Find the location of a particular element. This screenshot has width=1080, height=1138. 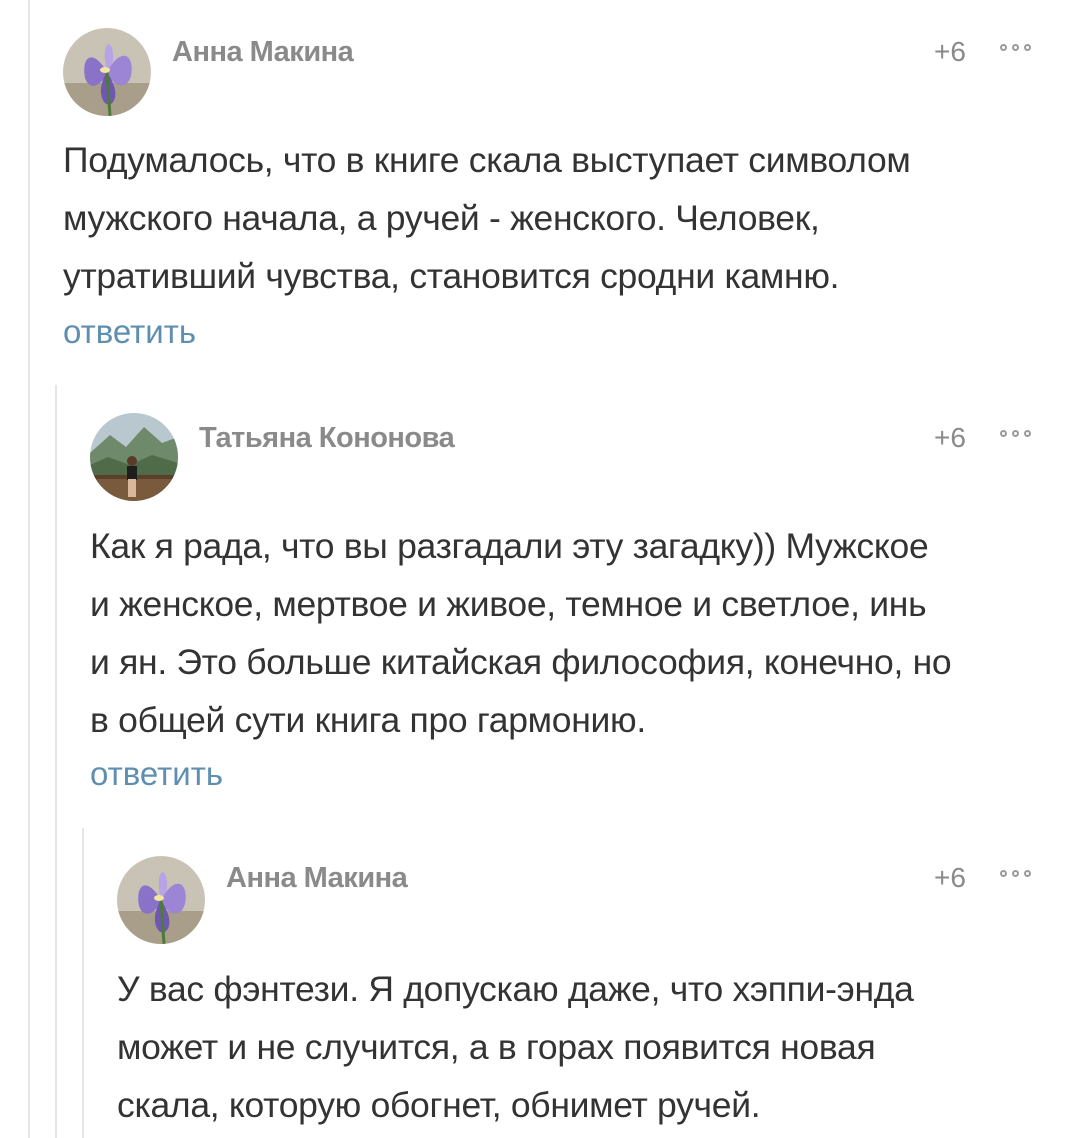

person-mountains-avatar-icon is located at coordinates (134, 457).